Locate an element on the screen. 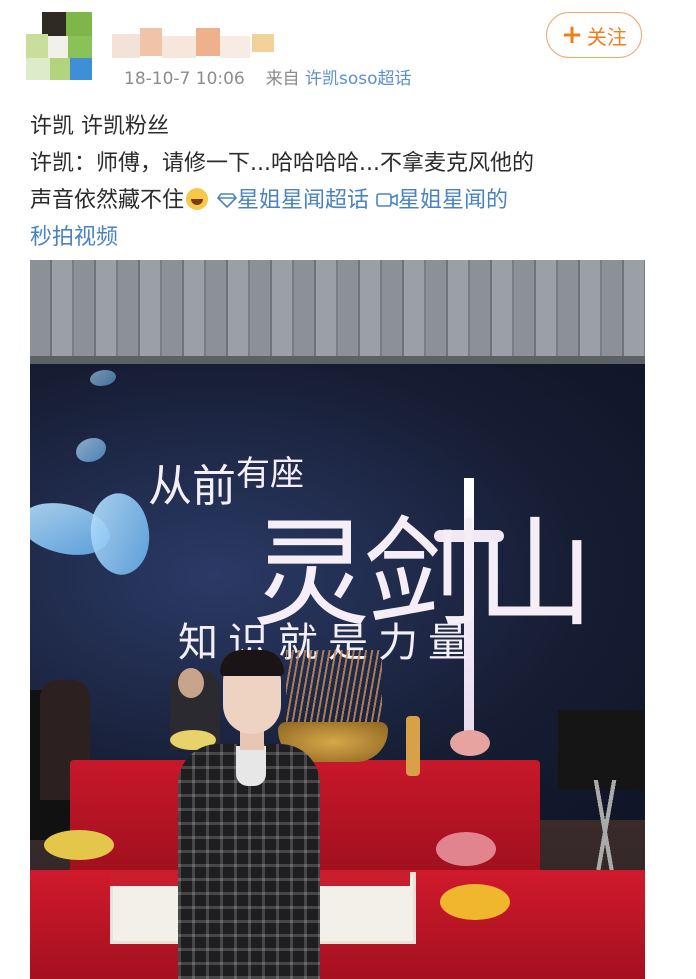 Image resolution: width=696 pixels, height=979 pixels. laugh-cry-emoji-icon is located at coordinates (197, 199).